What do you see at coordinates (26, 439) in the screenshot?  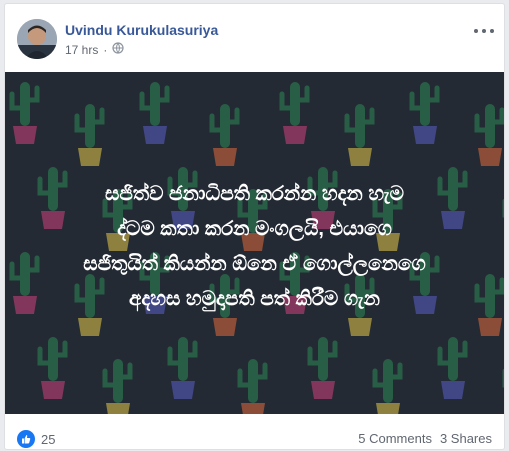 I see `like-icon` at bounding box center [26, 439].